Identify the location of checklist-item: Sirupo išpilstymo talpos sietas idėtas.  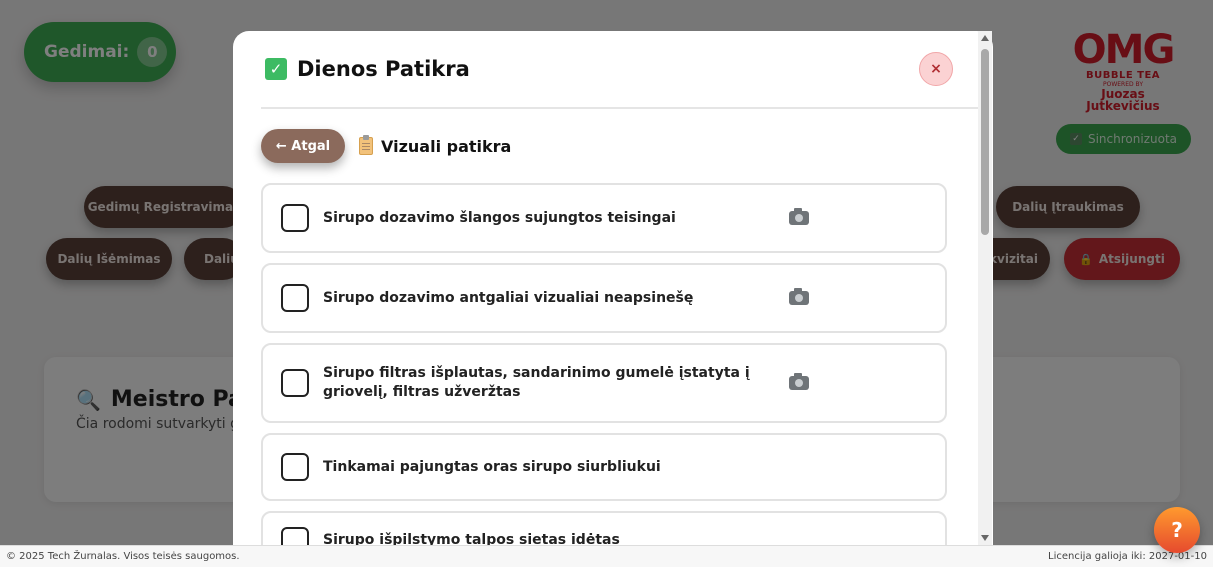
(604, 528).